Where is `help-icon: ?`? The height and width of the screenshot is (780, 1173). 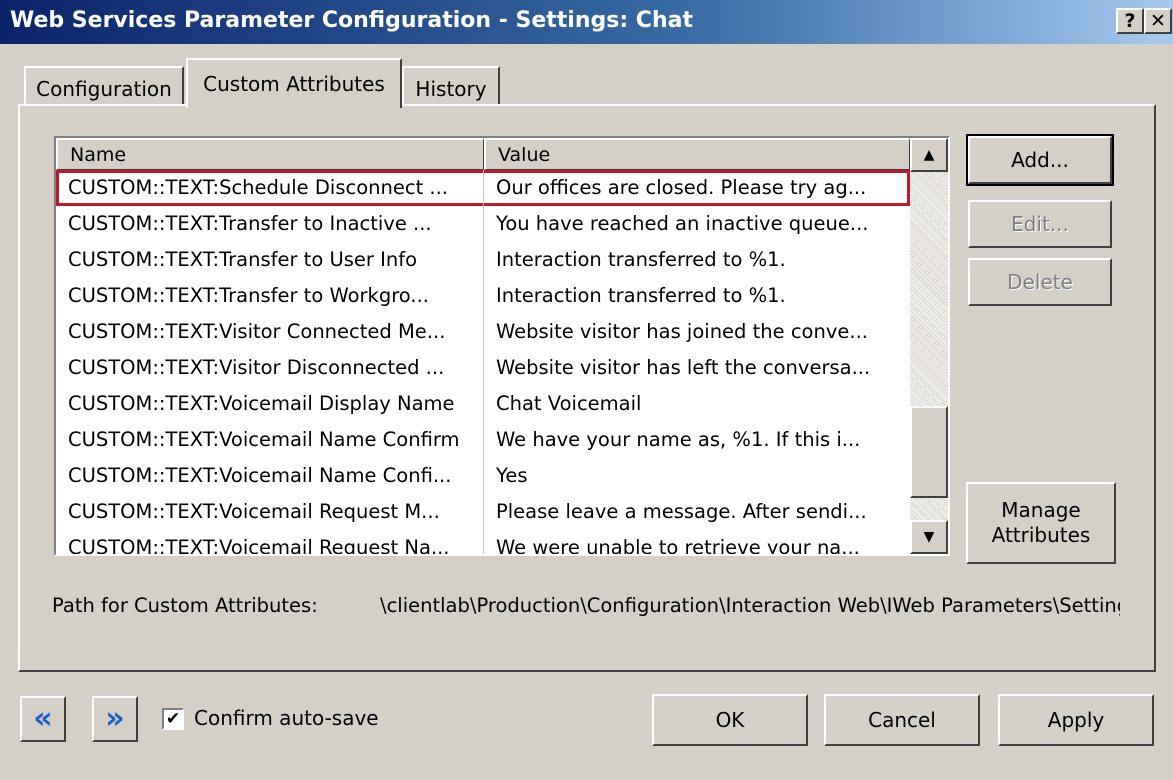
help-icon: ? is located at coordinates (1130, 20).